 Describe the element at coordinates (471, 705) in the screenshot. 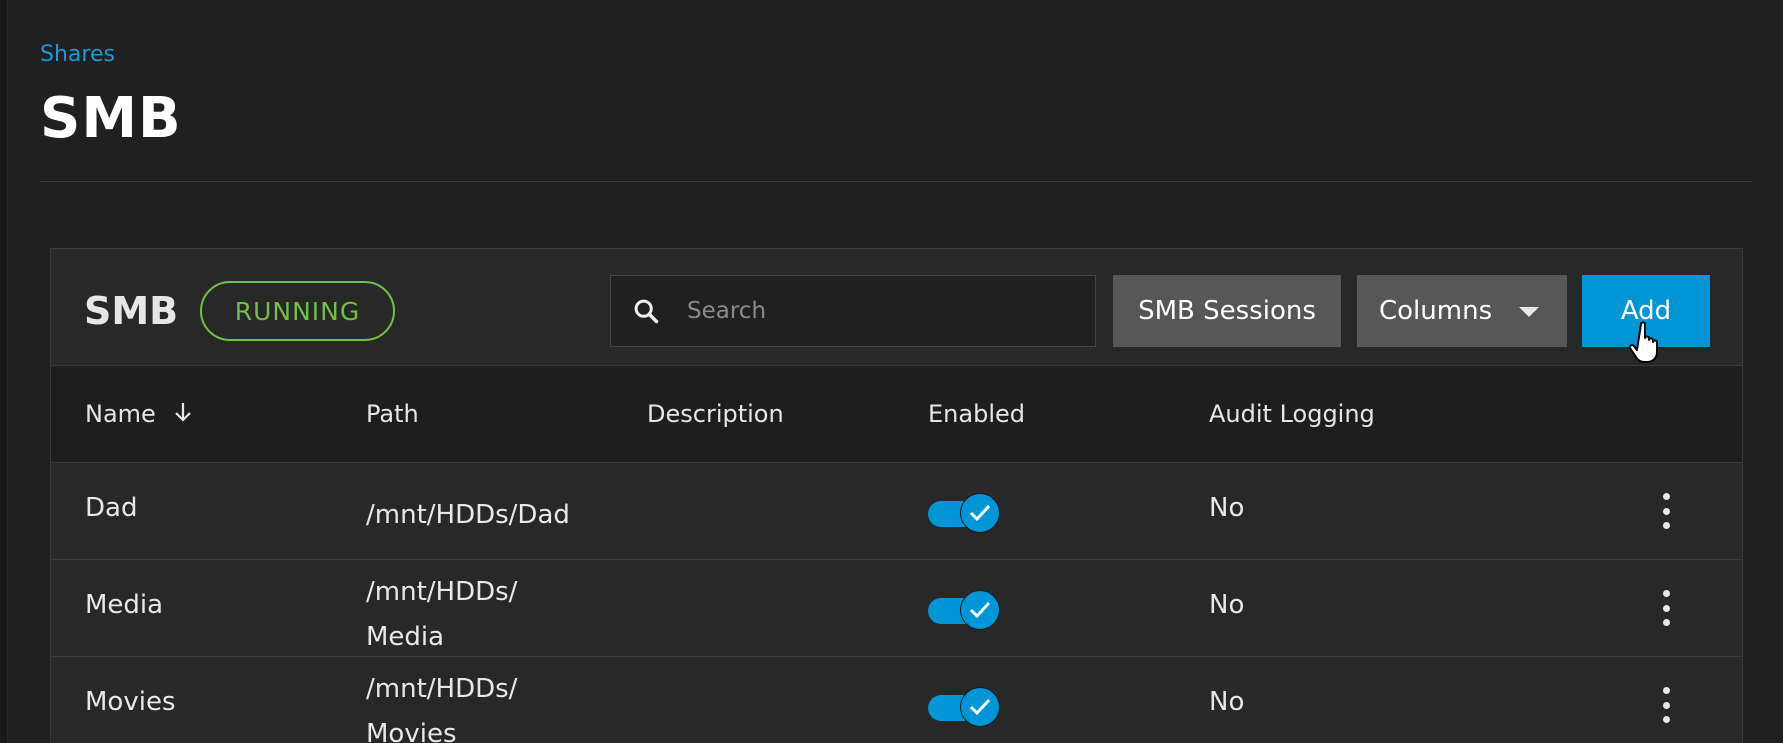

I see `row-path: /mnt/HDDs/ Movies` at that location.